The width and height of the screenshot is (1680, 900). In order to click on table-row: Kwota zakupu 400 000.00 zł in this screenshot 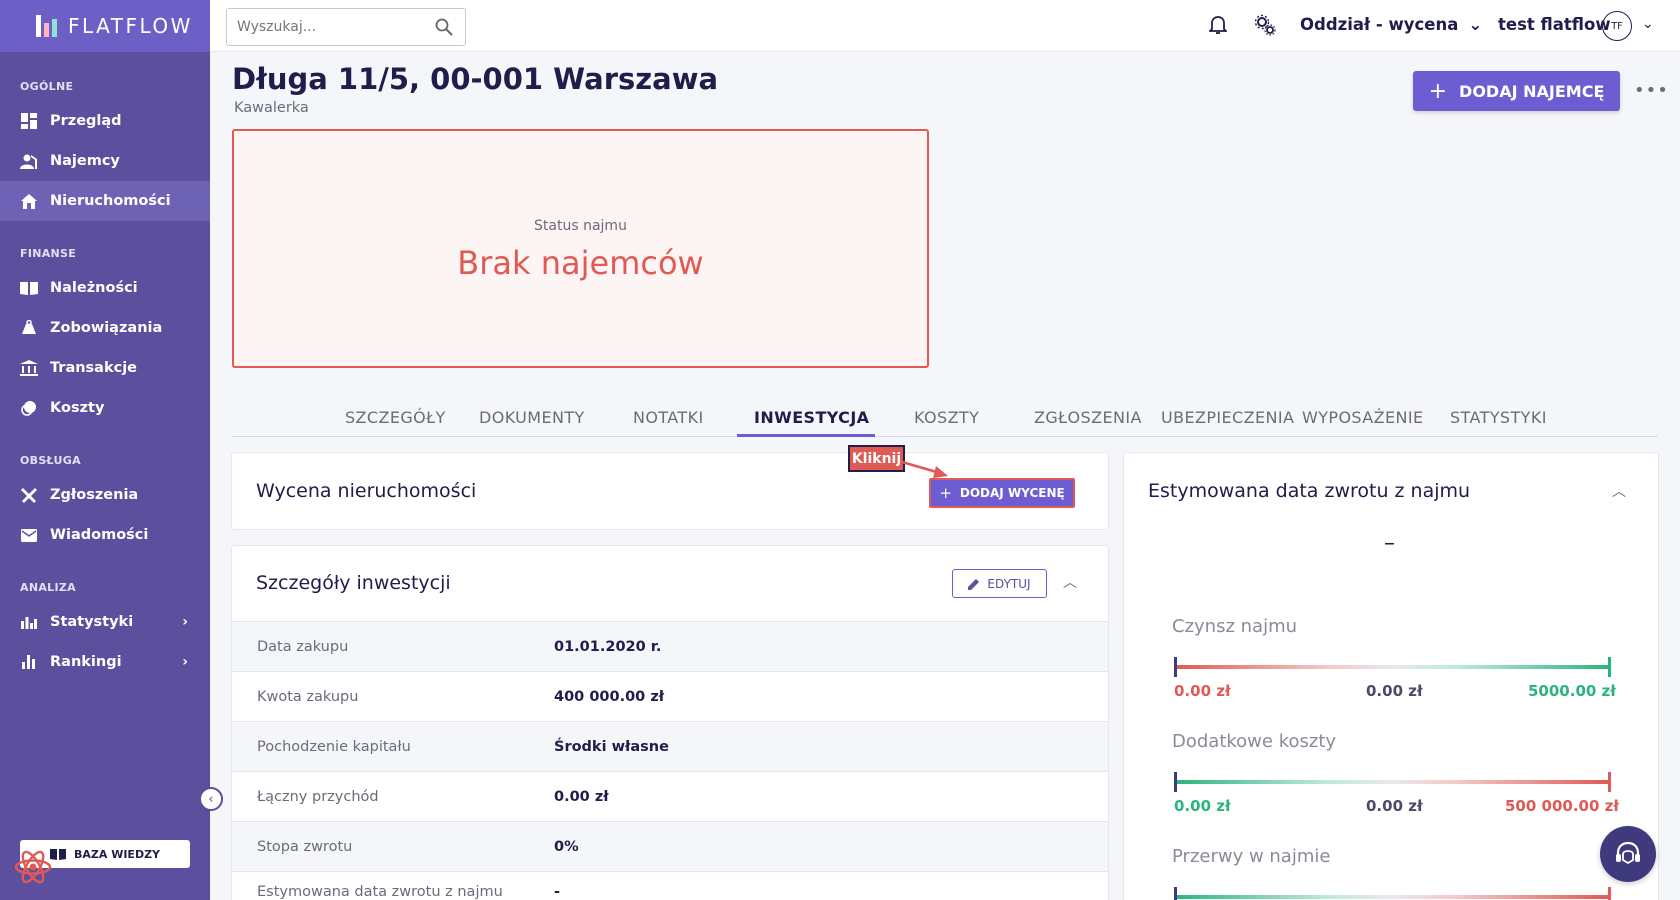, I will do `click(670, 696)`.